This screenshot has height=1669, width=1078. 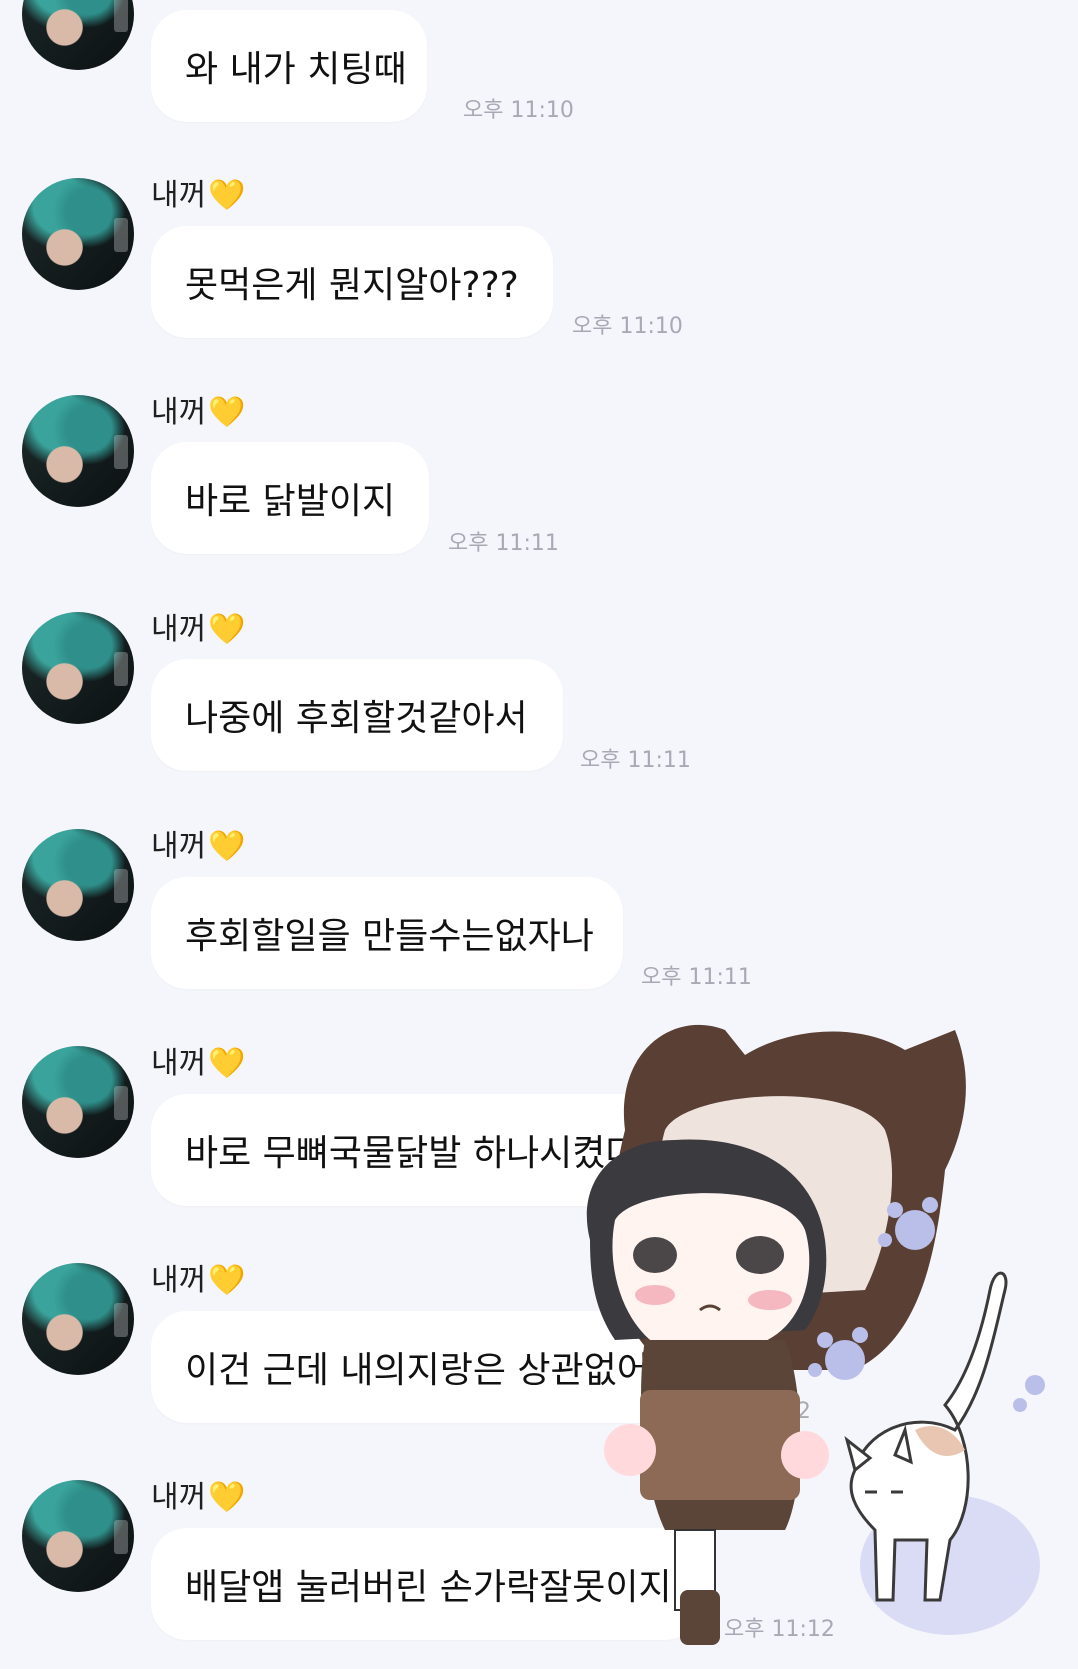 I want to click on message-text: 바로 닭발이지, so click(x=290, y=501).